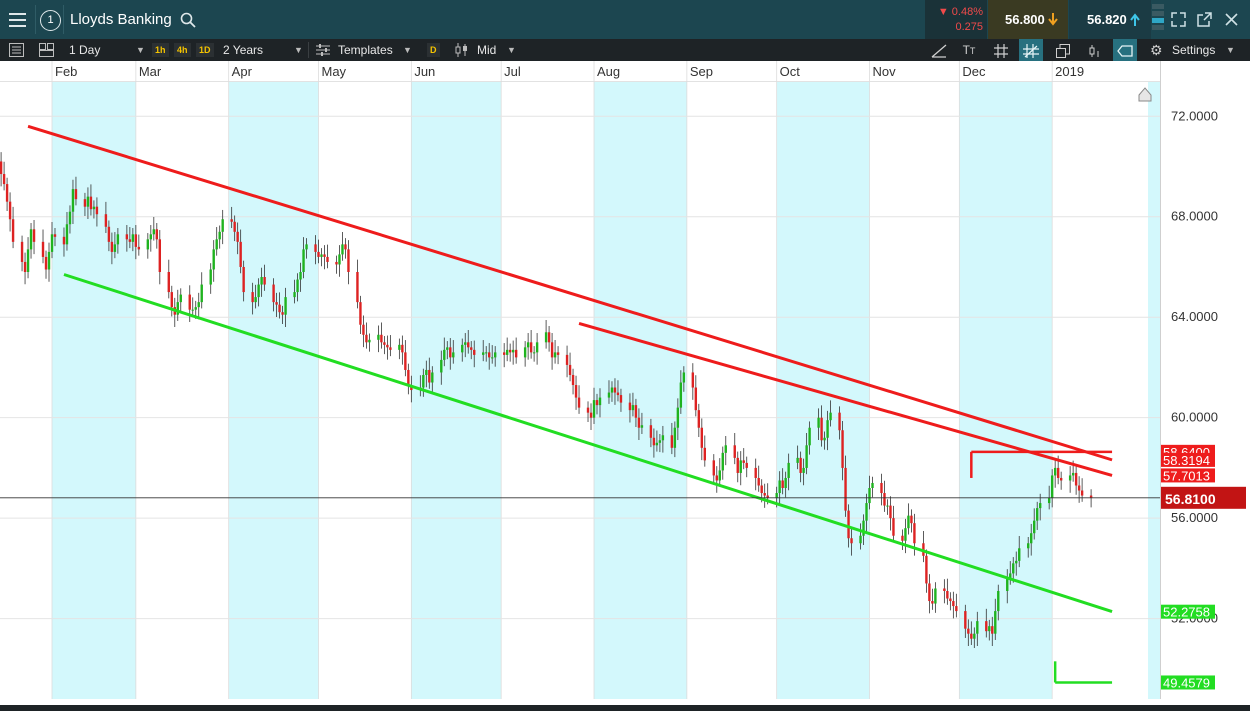 The height and width of the screenshot is (716, 1250). I want to click on buy-price-button: 56.820, so click(1110, 19).